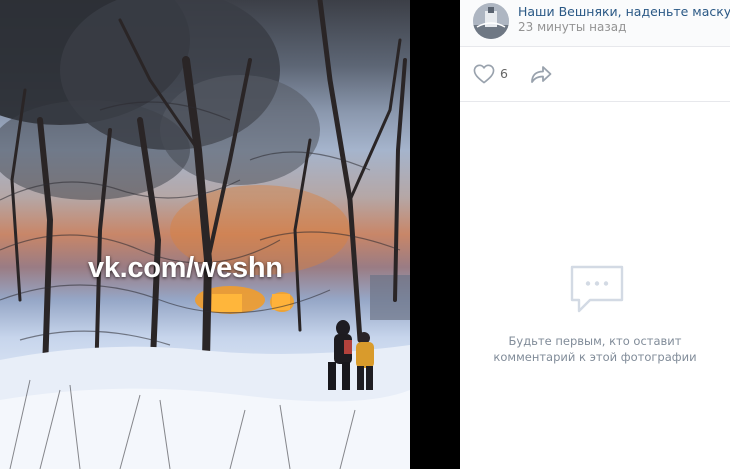 This screenshot has height=469, width=730. What do you see at coordinates (504, 73) in the screenshot?
I see `like-count: 6` at bounding box center [504, 73].